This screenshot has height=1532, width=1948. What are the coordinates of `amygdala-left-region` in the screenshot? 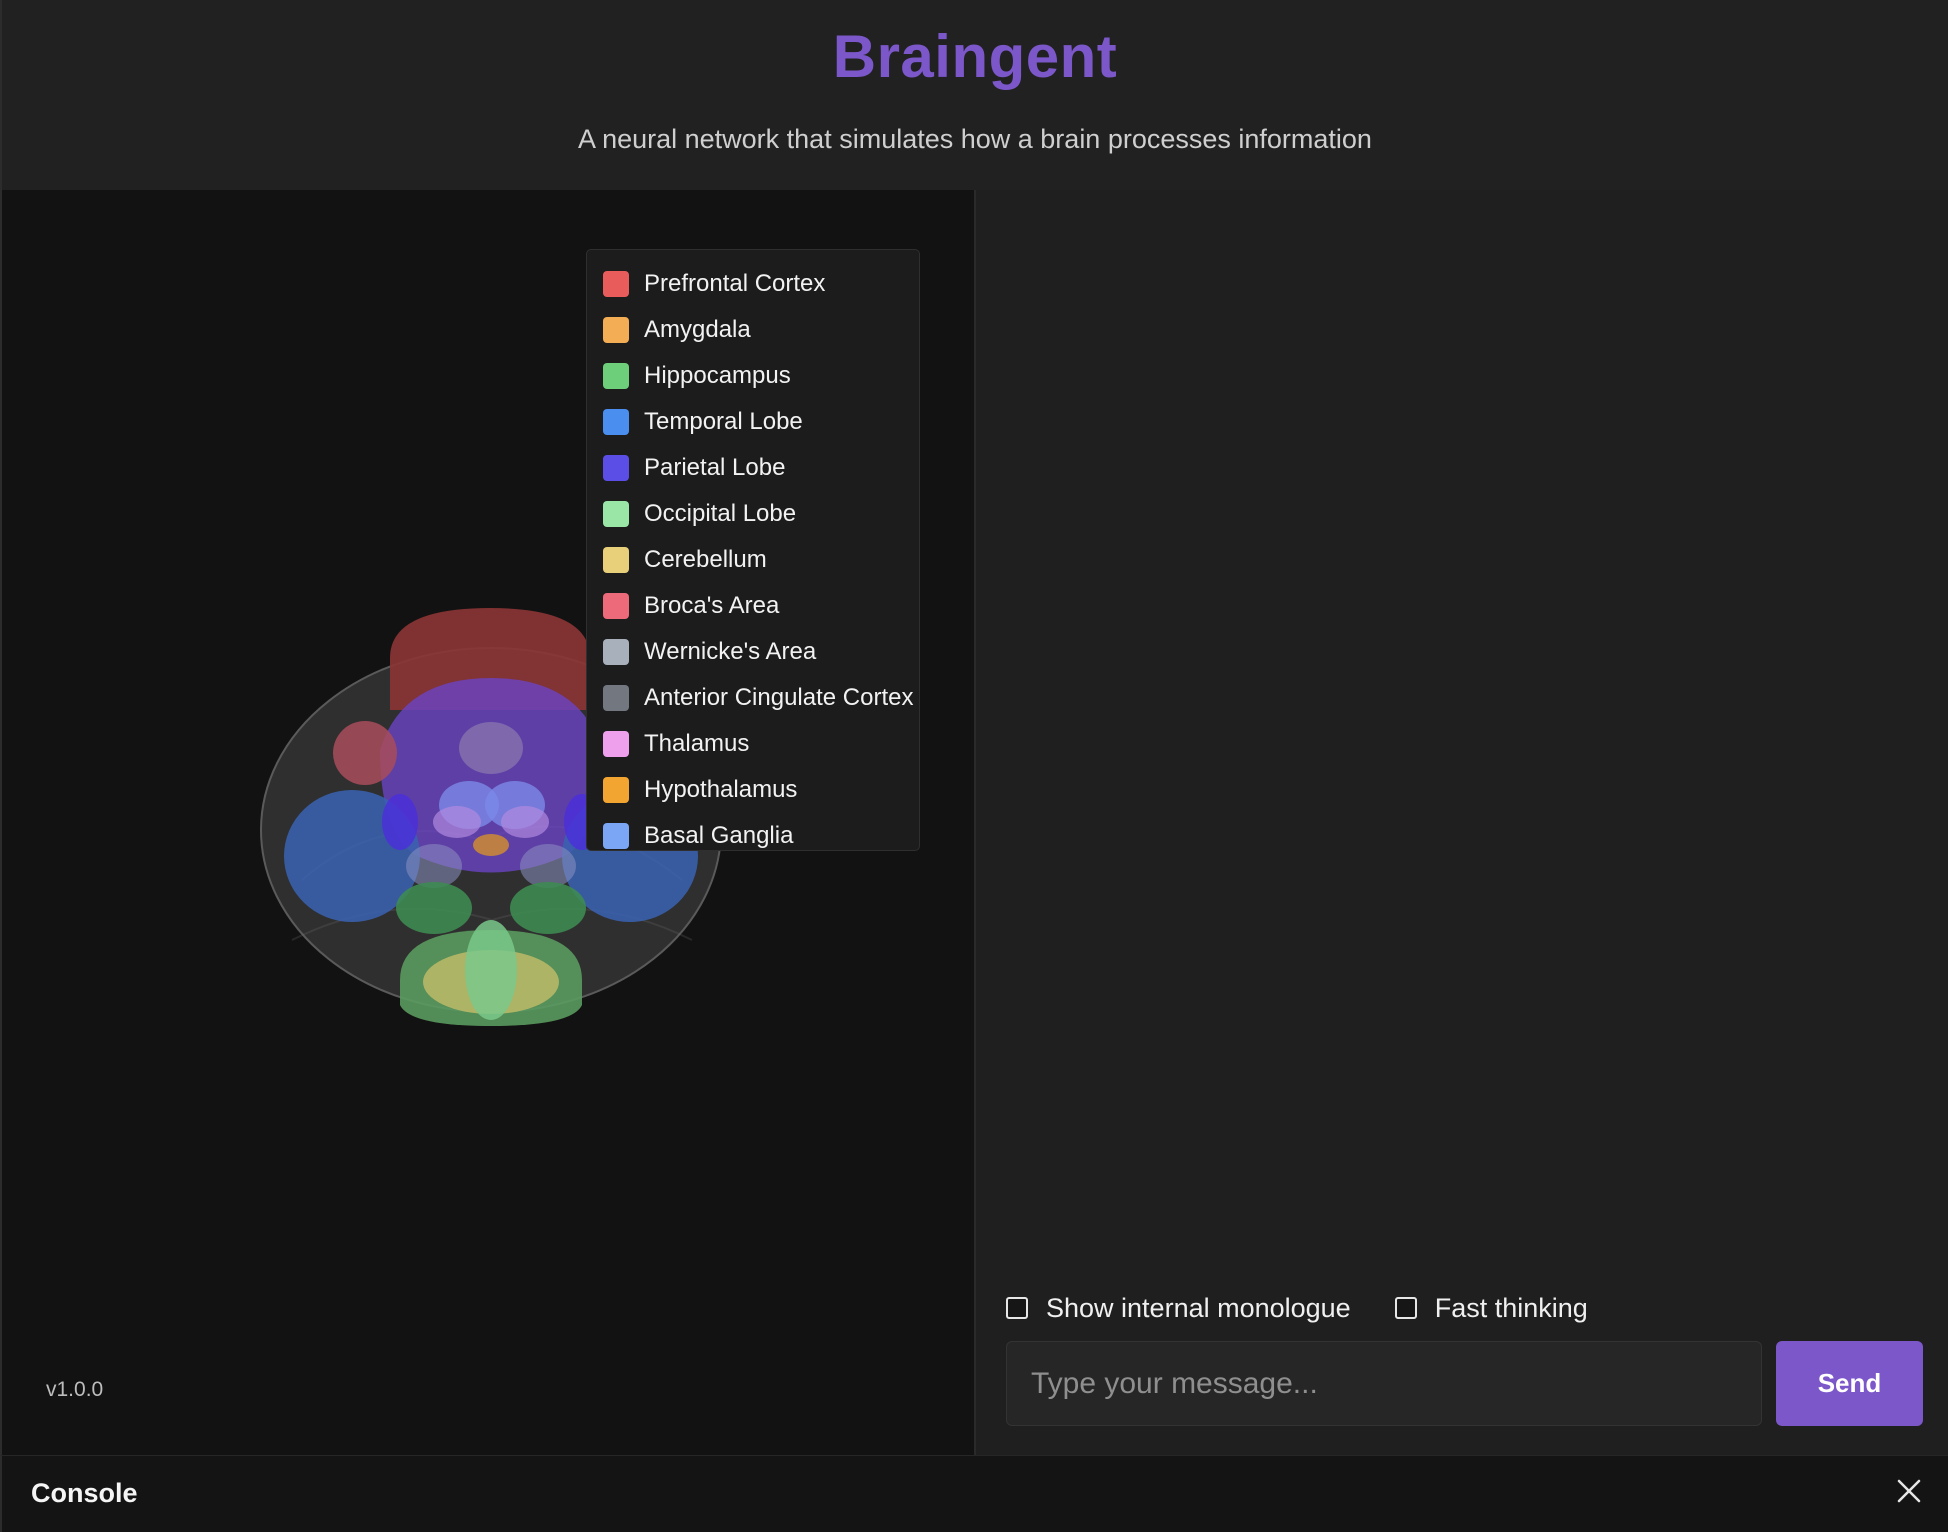 It's located at (434, 866).